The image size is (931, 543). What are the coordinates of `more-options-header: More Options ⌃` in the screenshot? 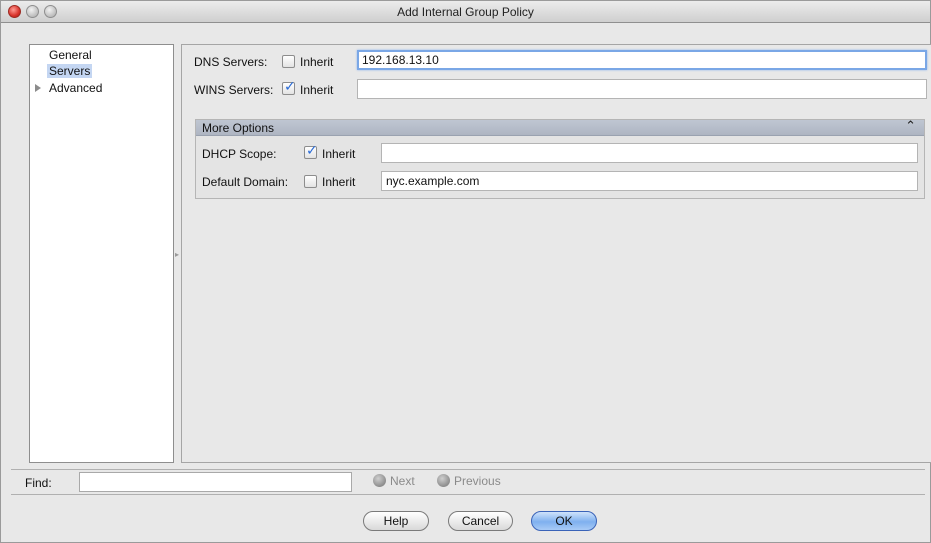 It's located at (560, 127).